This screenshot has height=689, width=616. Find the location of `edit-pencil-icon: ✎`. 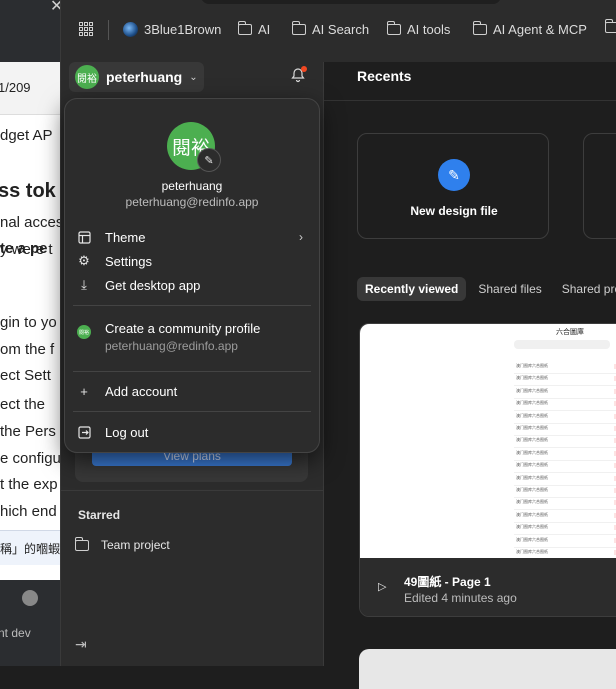

edit-pencil-icon: ✎ is located at coordinates (209, 160).